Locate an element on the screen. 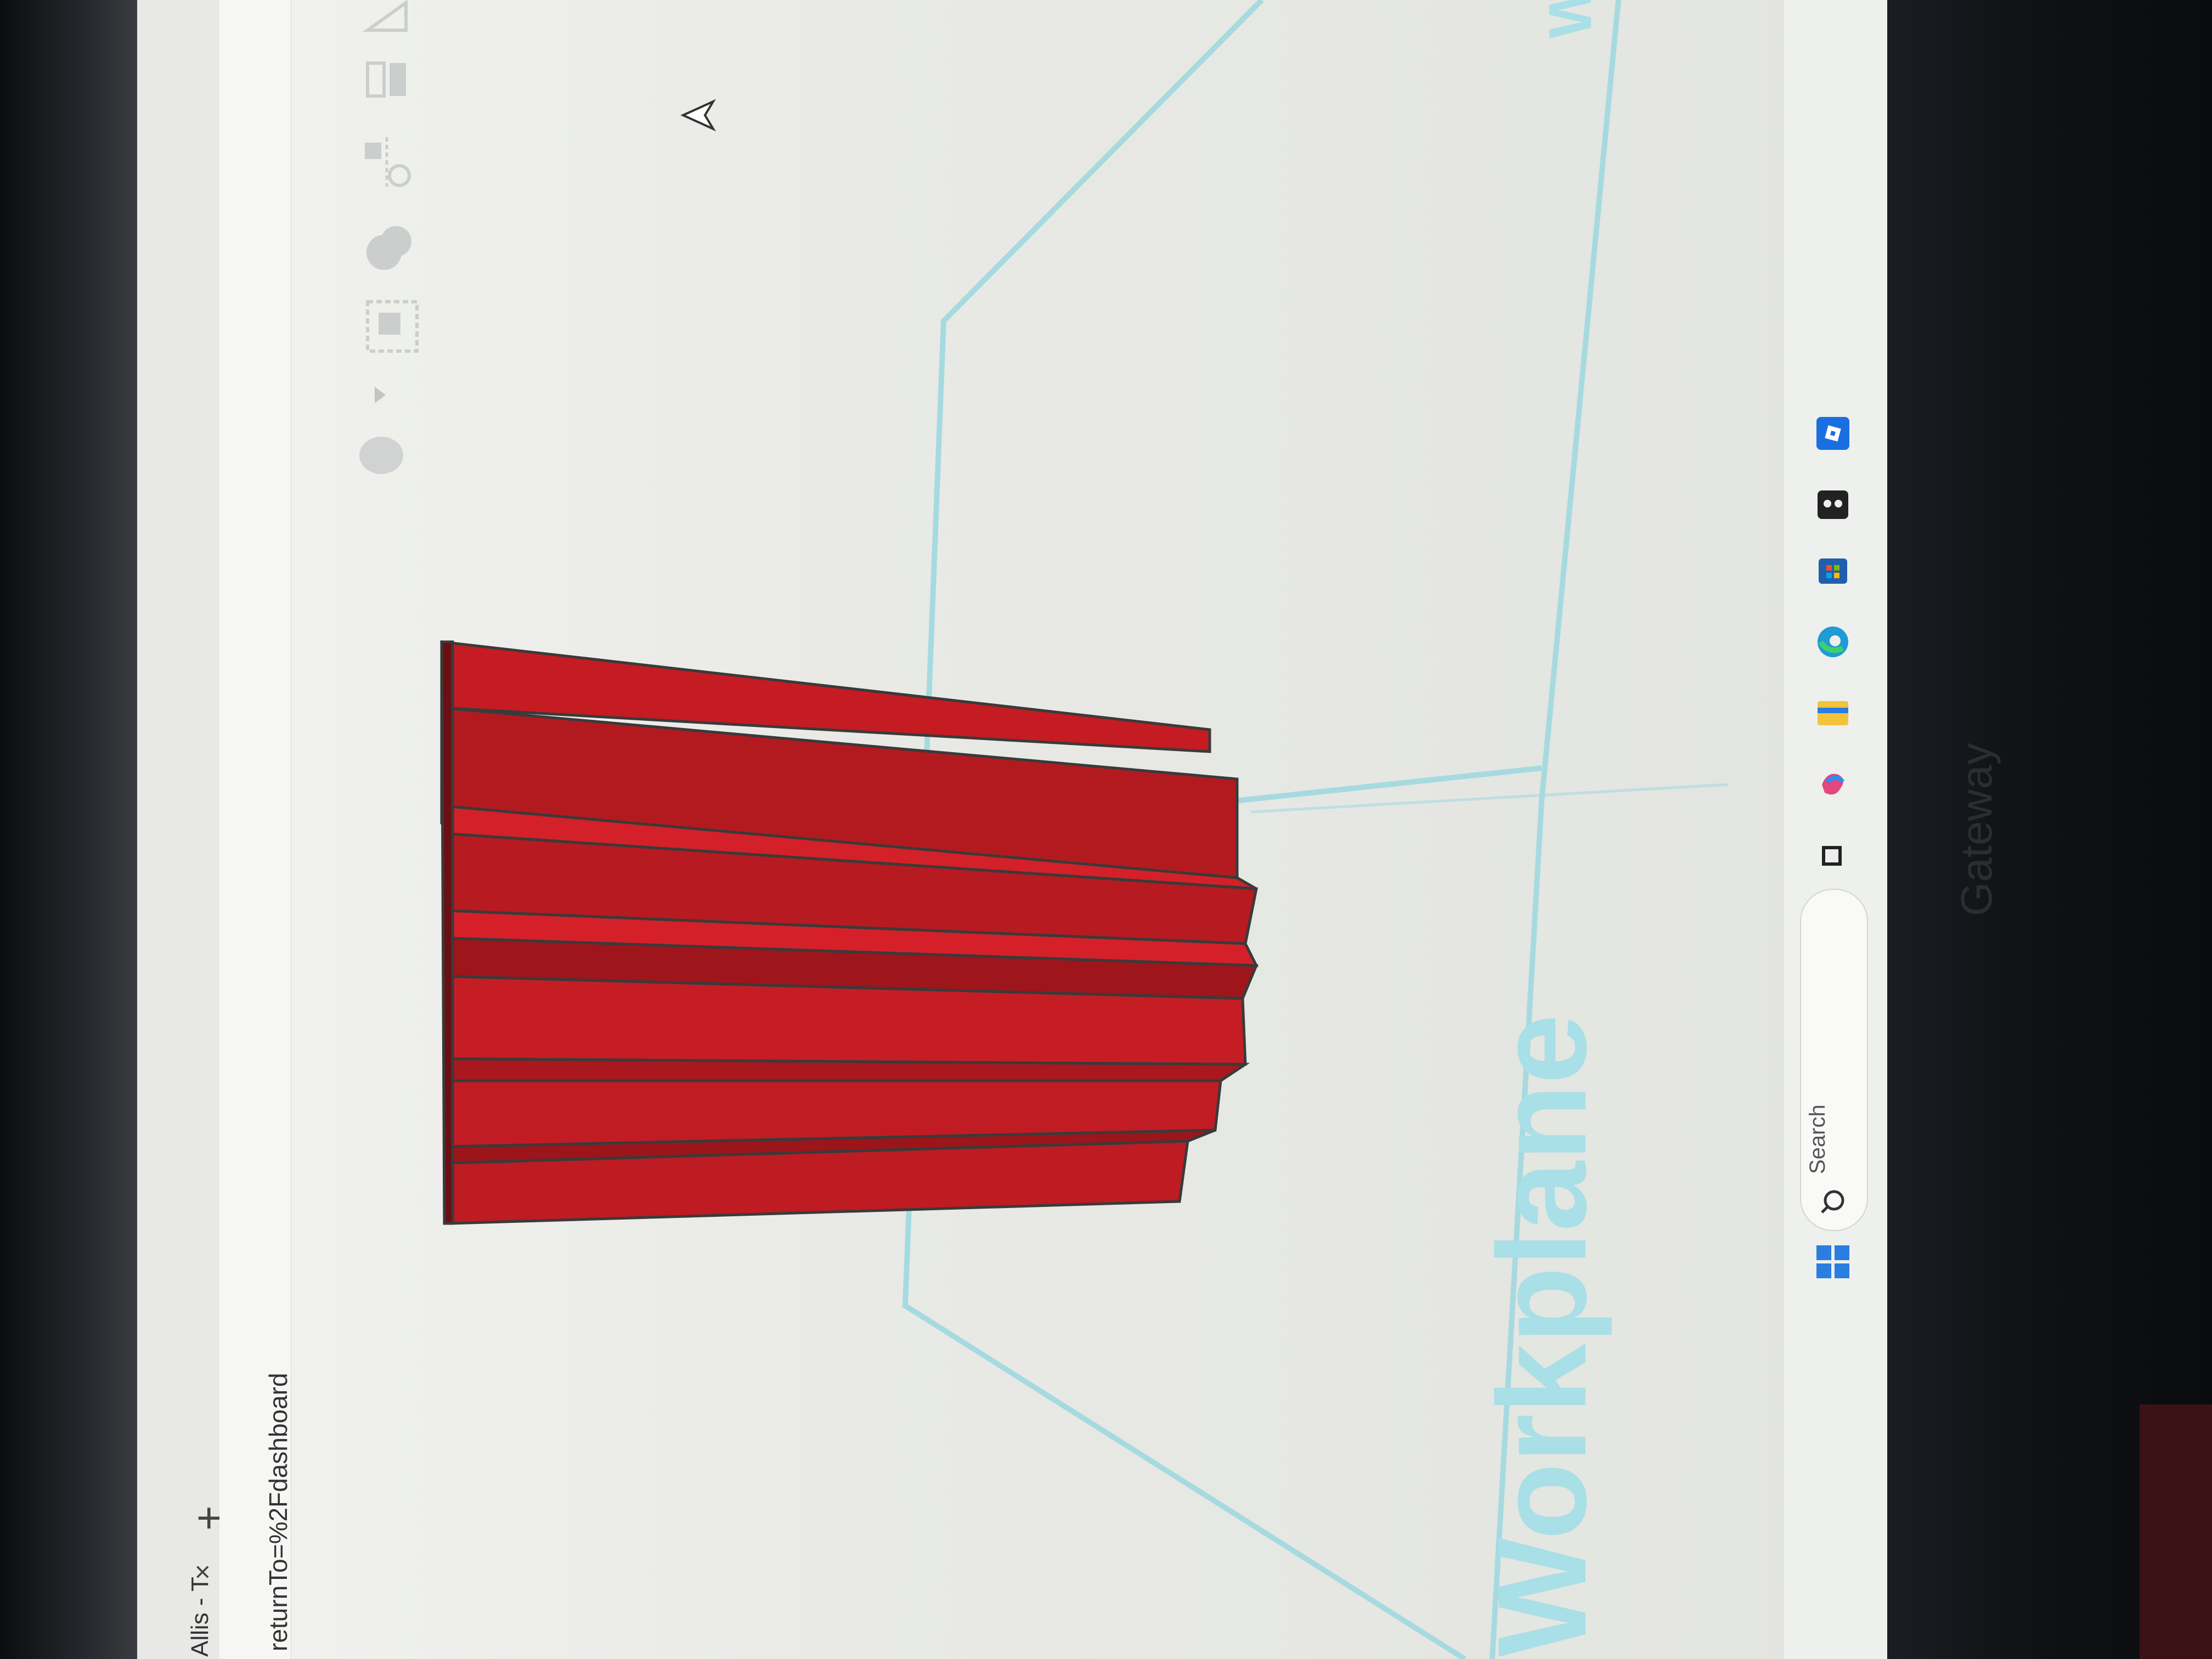 The image size is (2212, 1659). store-icon is located at coordinates (1833, 570).